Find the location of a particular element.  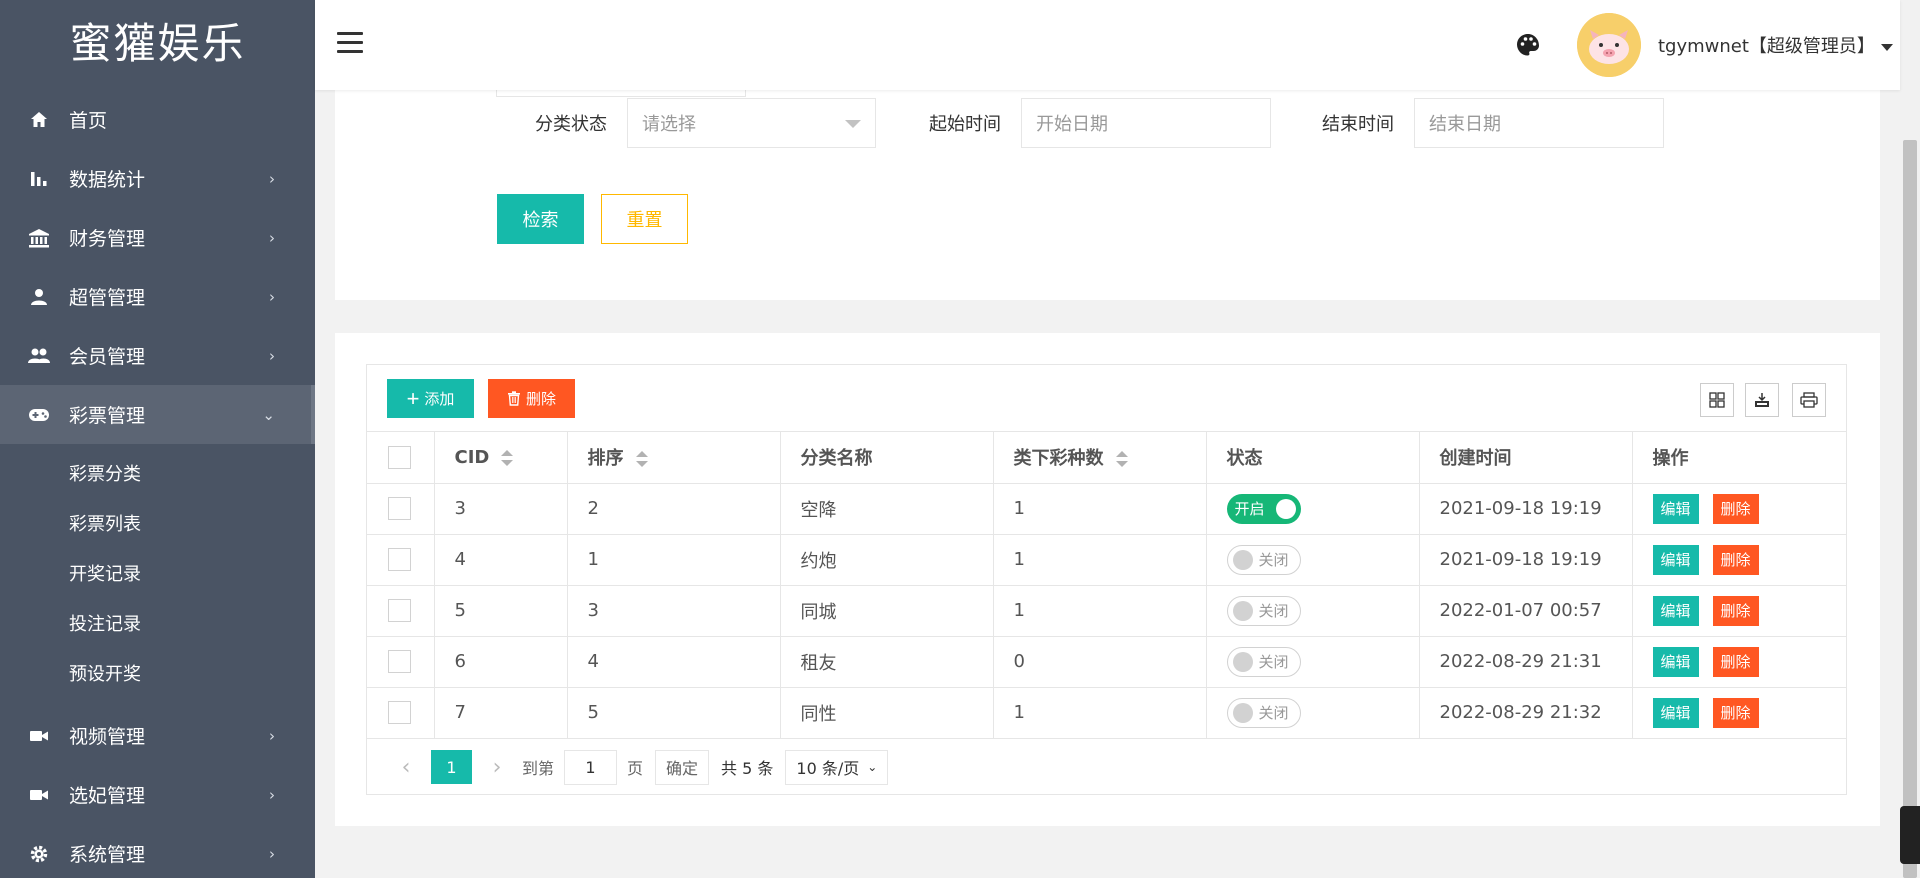

table-row: 7 5 同性 1 关闭 2022-08-29 21:32 编辑 删除 is located at coordinates (1106, 713).